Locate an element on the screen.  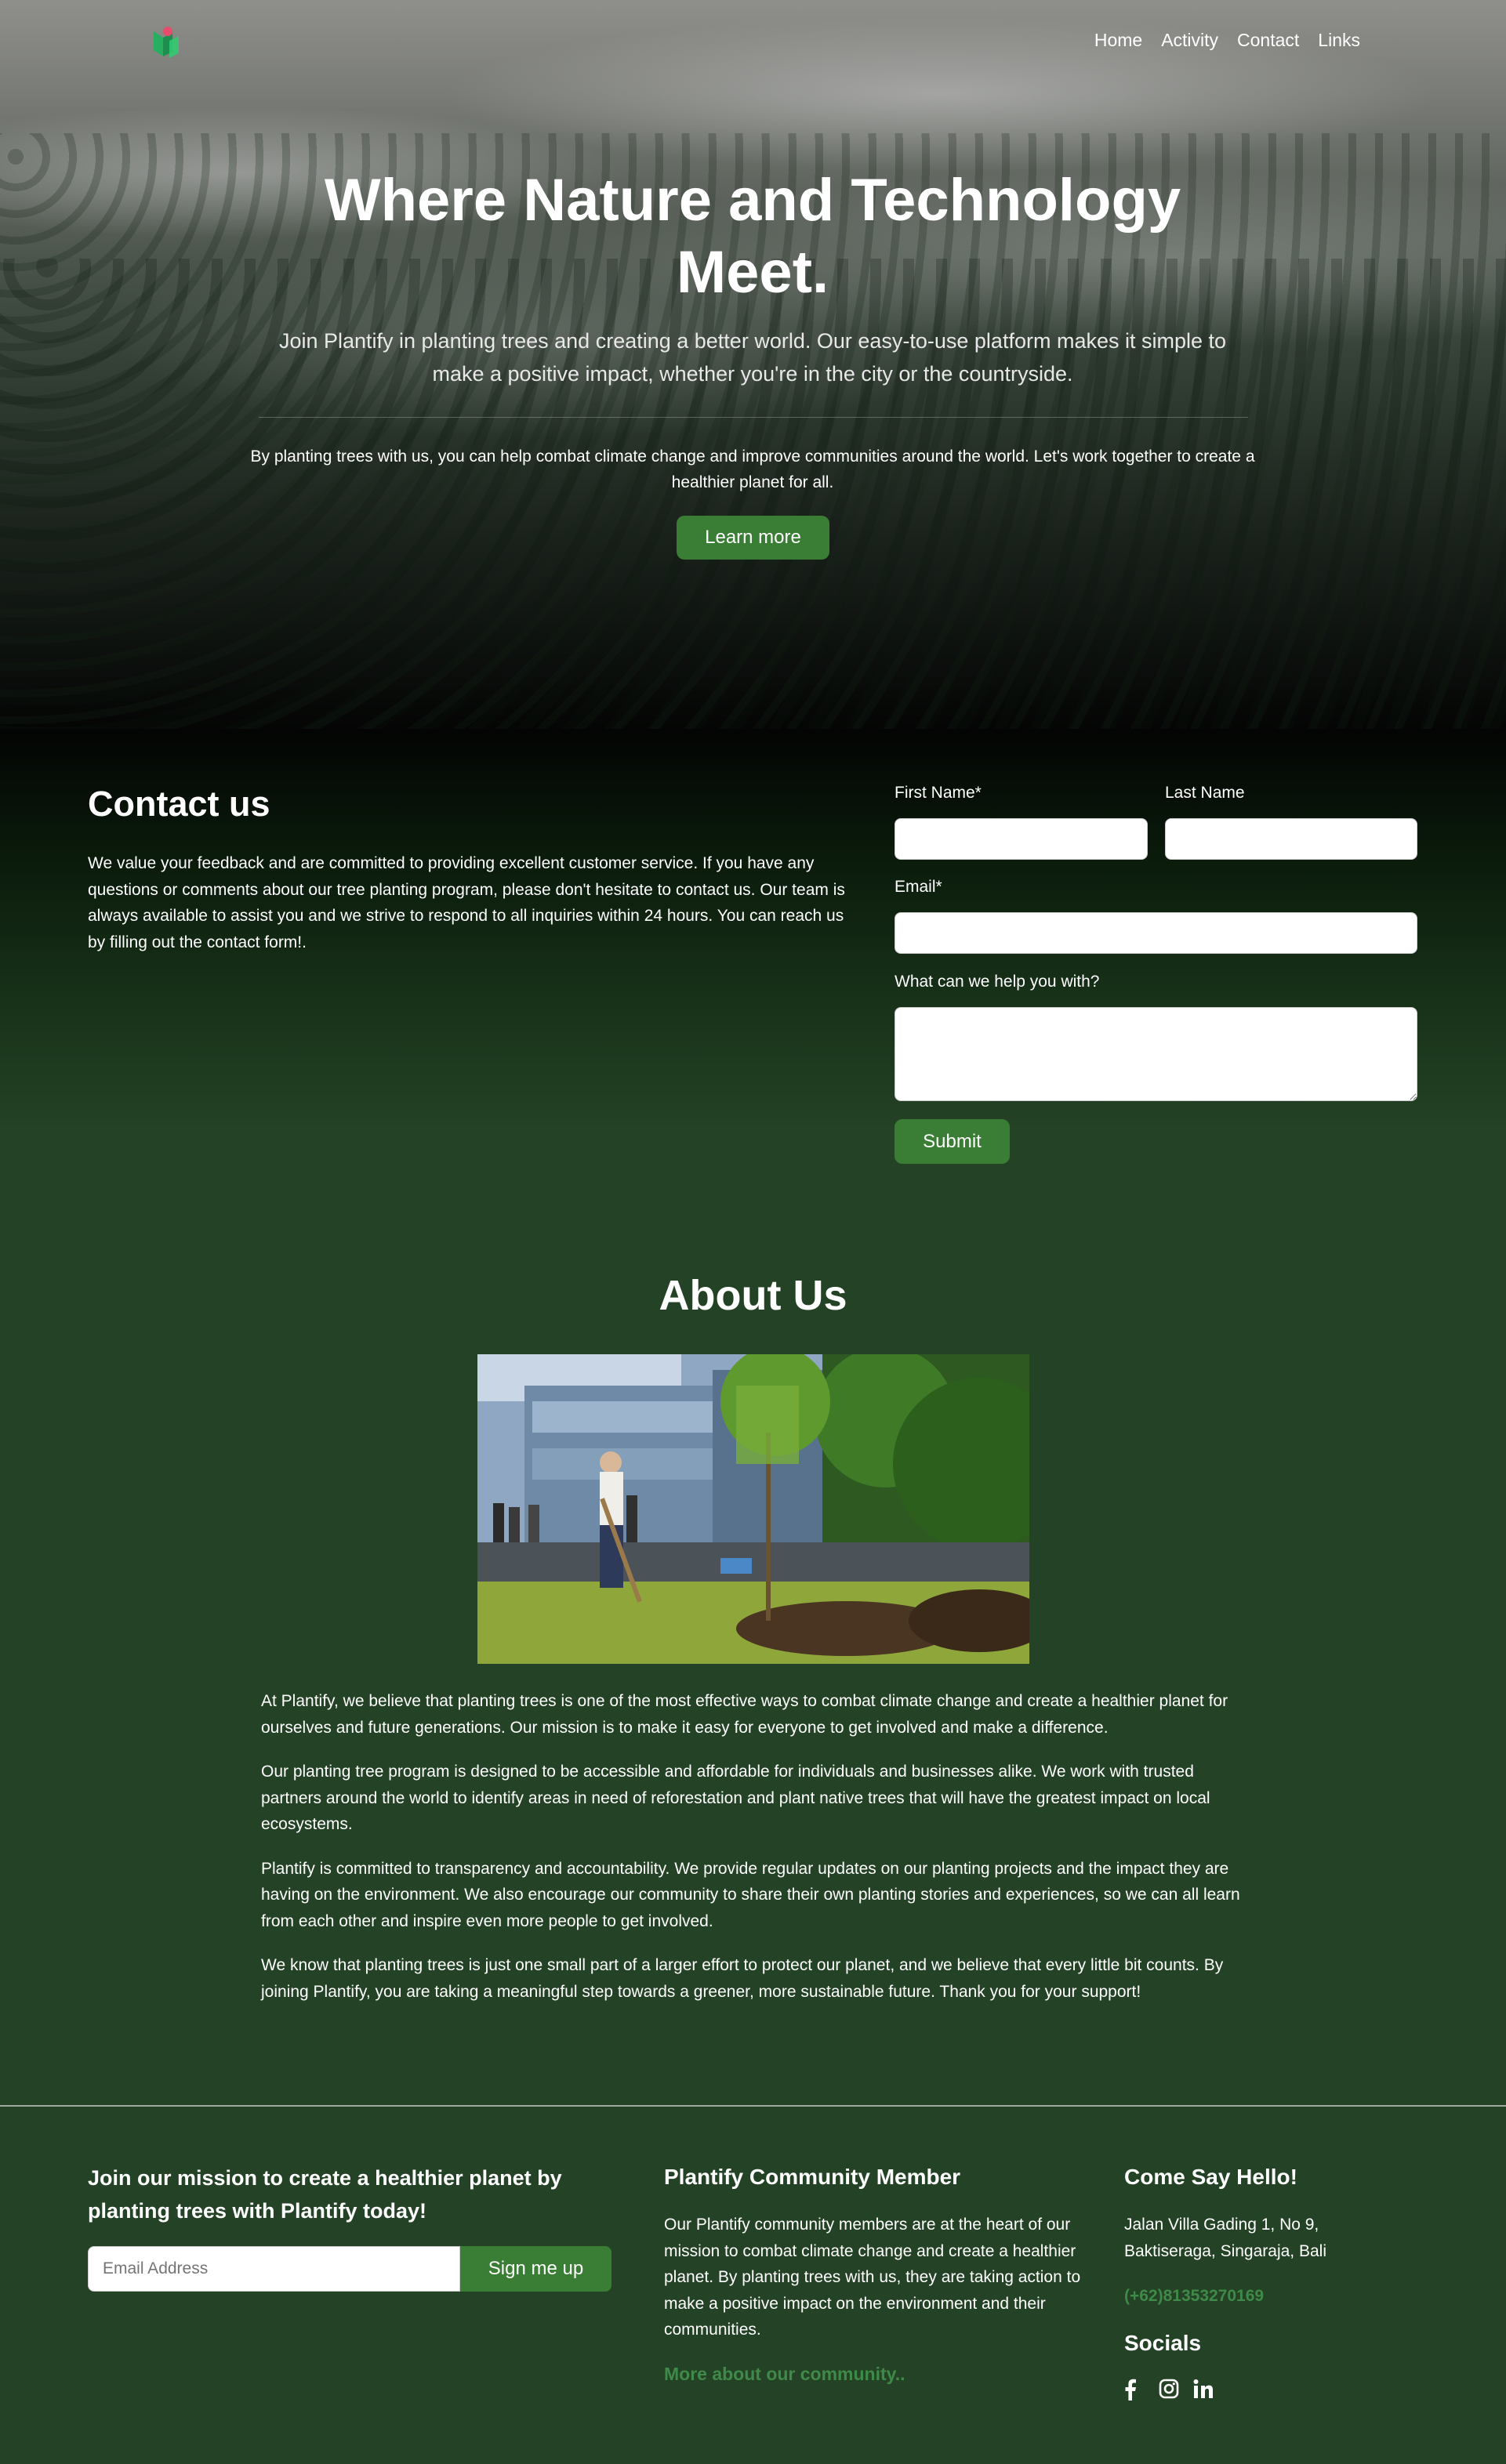
nav-item-home: Home is located at coordinates (1118, 40).